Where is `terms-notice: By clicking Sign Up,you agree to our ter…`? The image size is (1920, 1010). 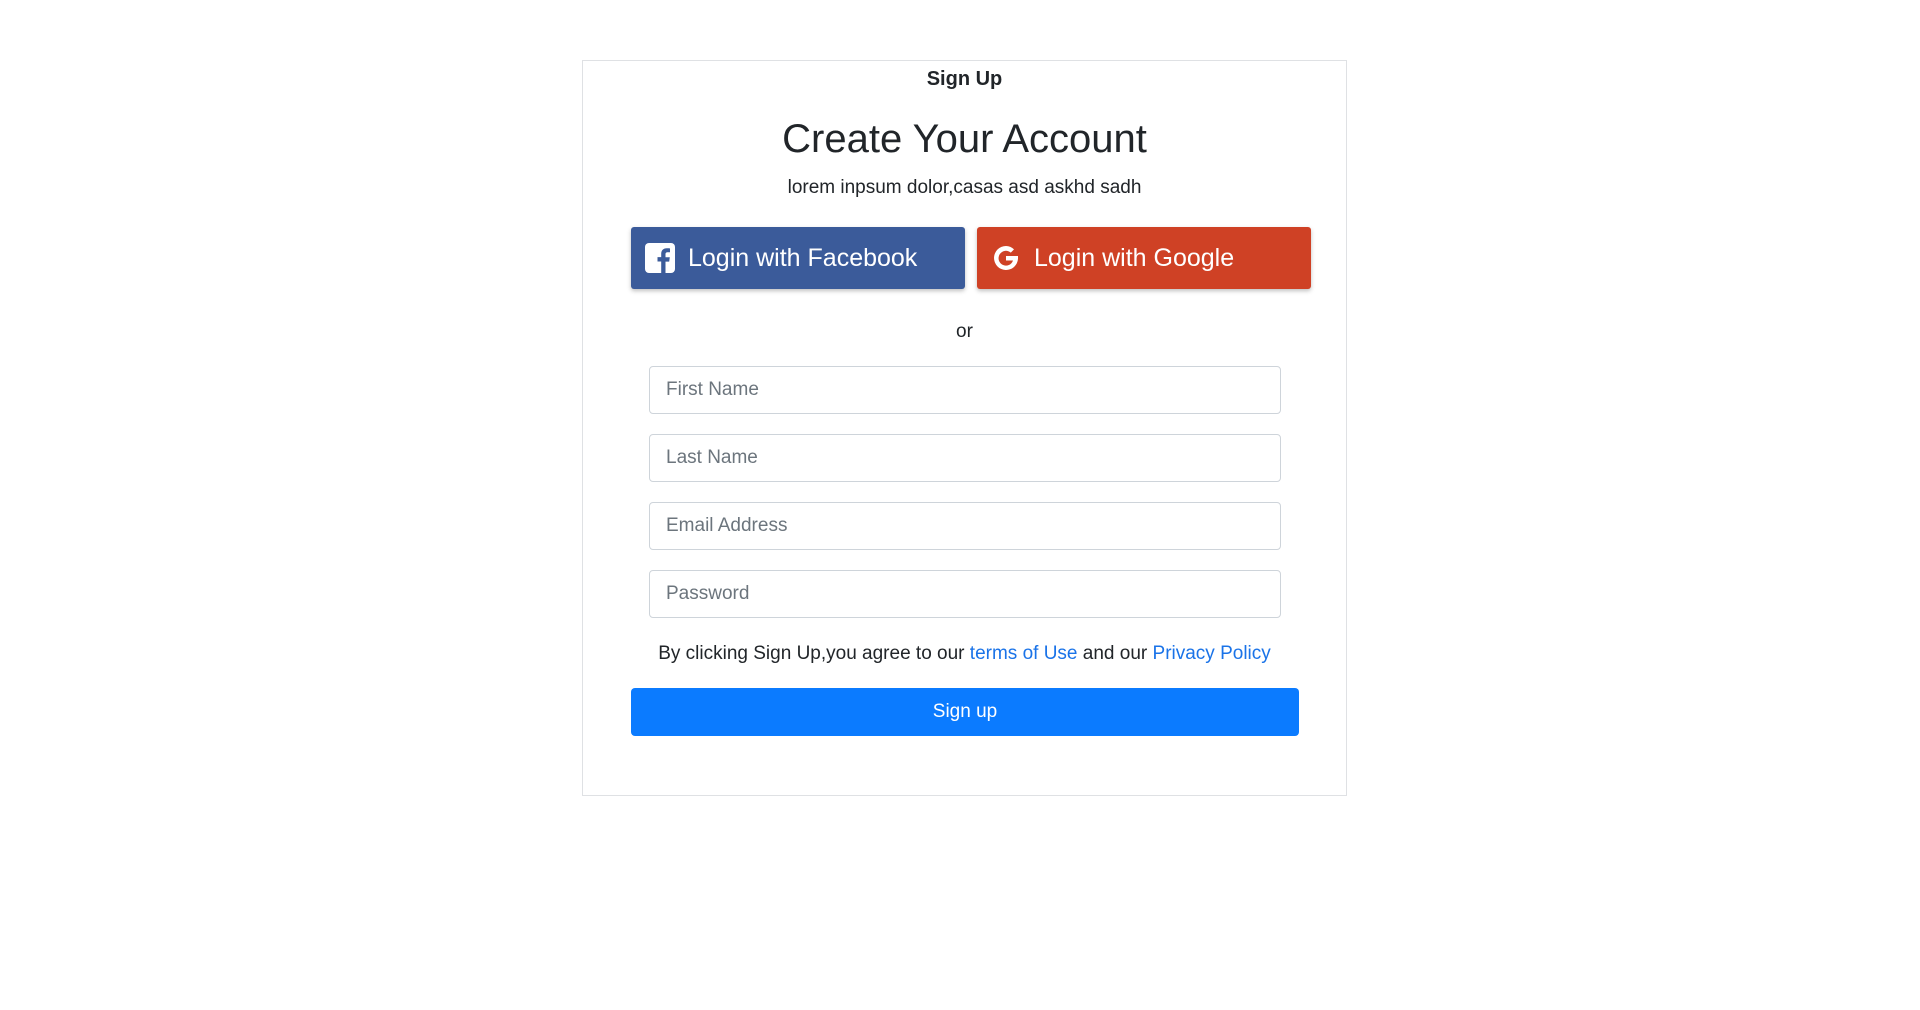 terms-notice: By clicking Sign Up,you agree to our ter… is located at coordinates (964, 654).